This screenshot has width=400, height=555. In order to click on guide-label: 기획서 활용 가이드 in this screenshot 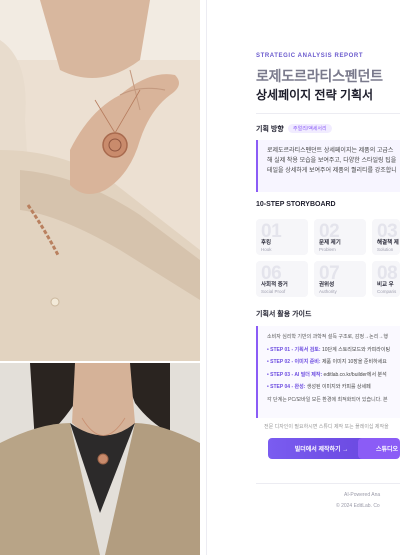, I will do `click(284, 314)`.